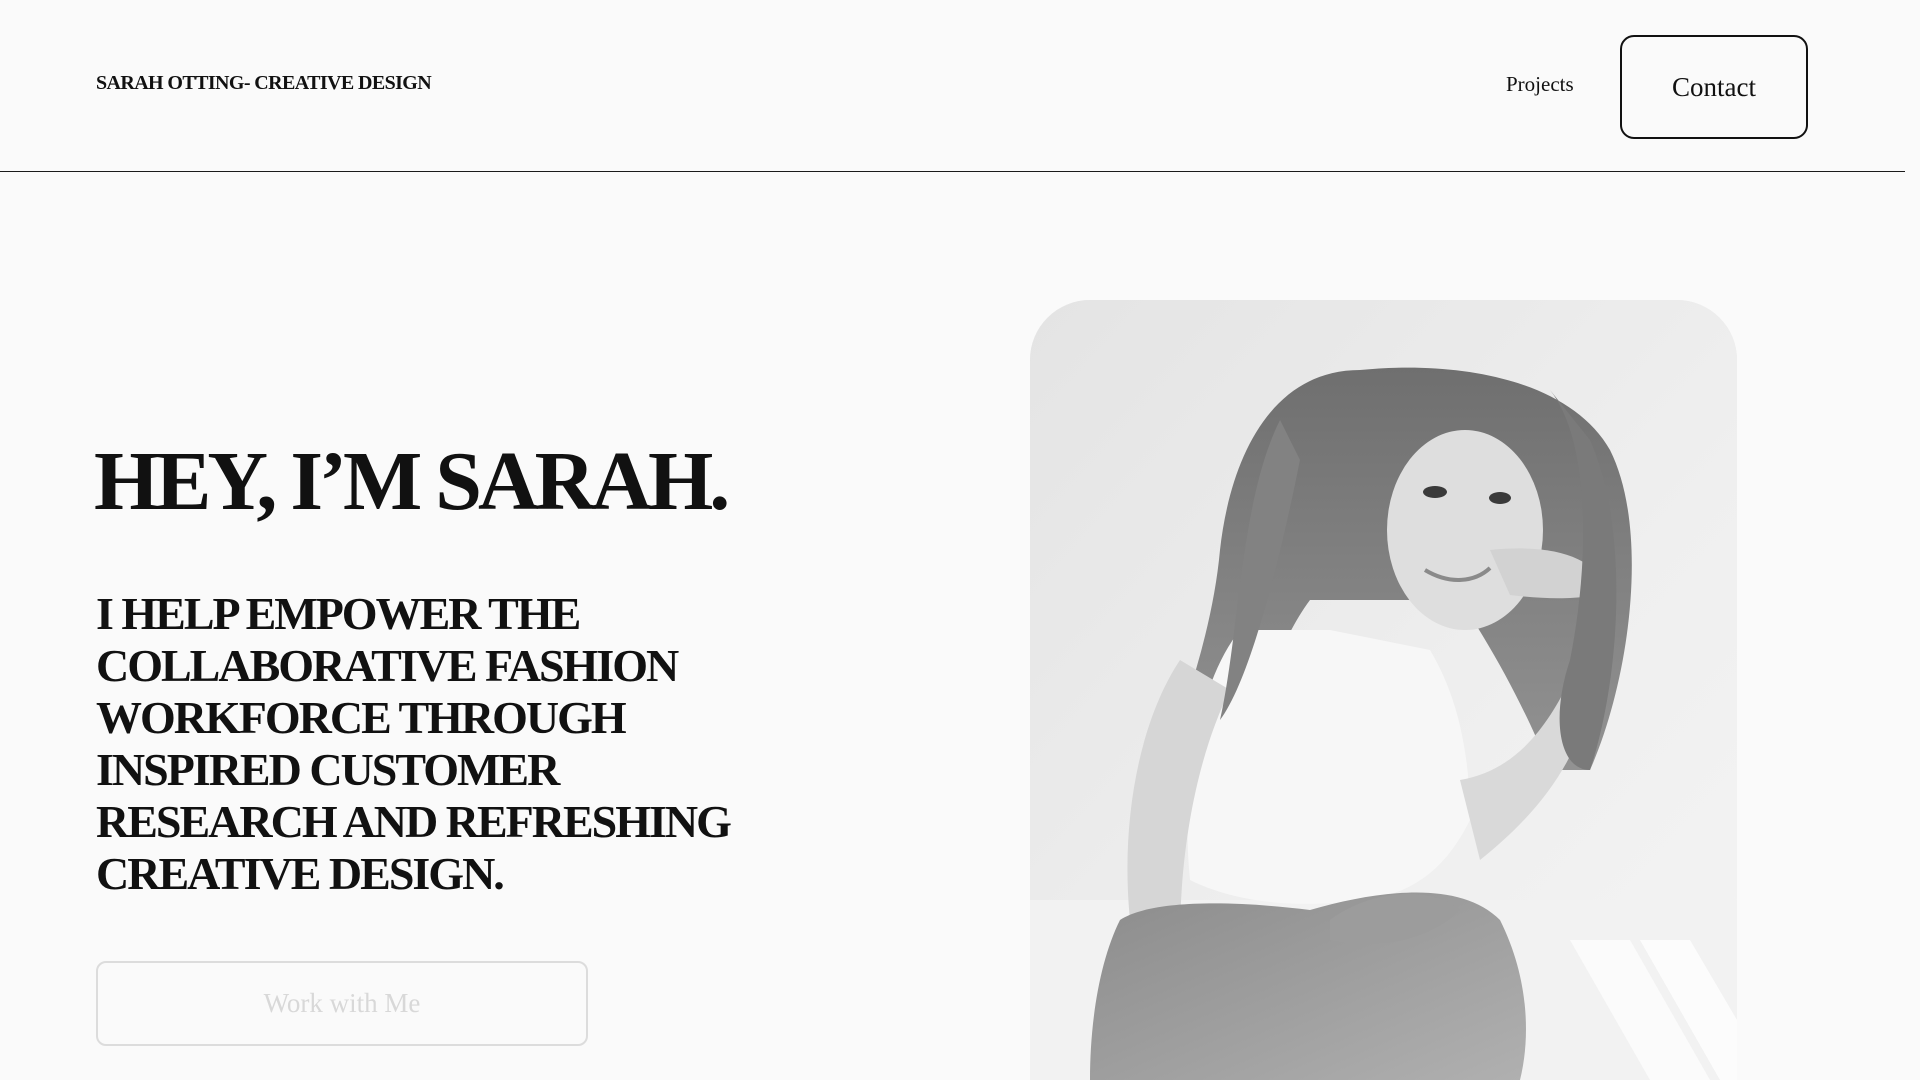 This screenshot has height=1080, width=1920. Describe the element at coordinates (342, 1003) in the screenshot. I see `work-with-me-button: Work with Me` at that location.